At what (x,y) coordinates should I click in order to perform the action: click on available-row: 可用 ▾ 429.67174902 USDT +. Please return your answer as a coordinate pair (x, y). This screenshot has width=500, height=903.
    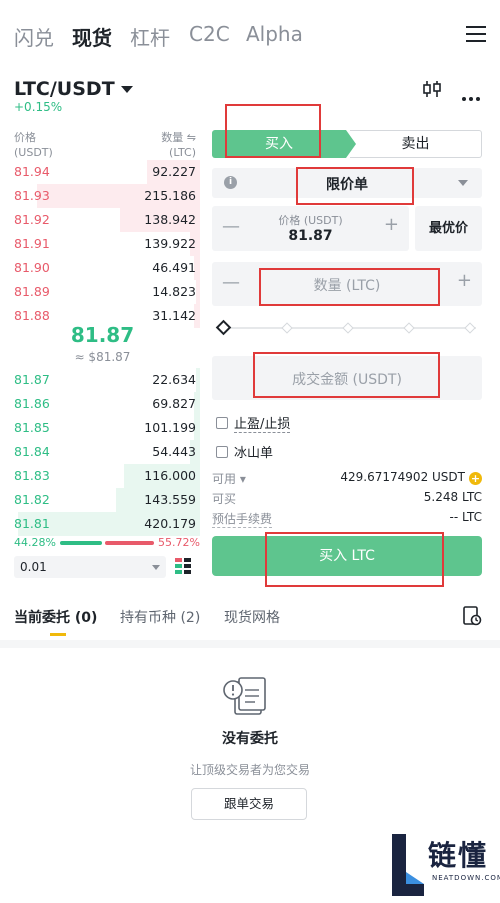
    Looking at the image, I should click on (347, 478).